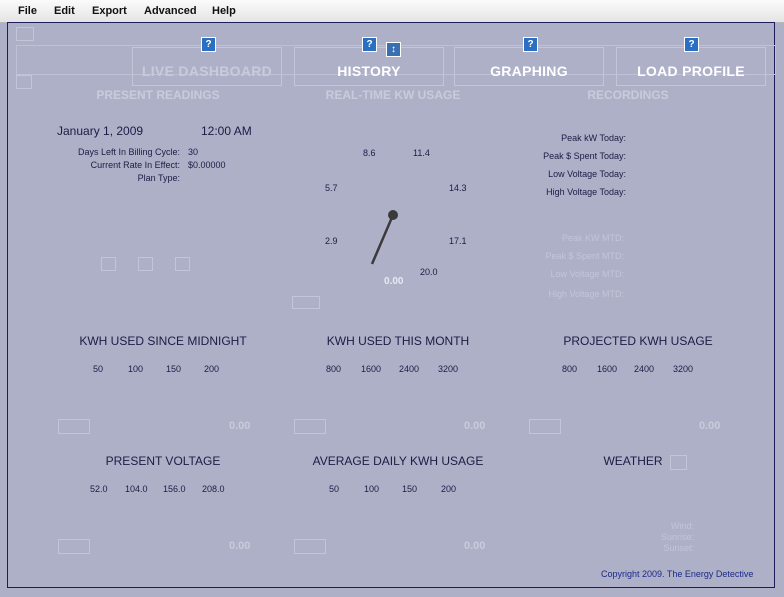 The image size is (784, 597). Describe the element at coordinates (158, 178) in the screenshot. I see `plan-type-label: Plan Type:` at that location.